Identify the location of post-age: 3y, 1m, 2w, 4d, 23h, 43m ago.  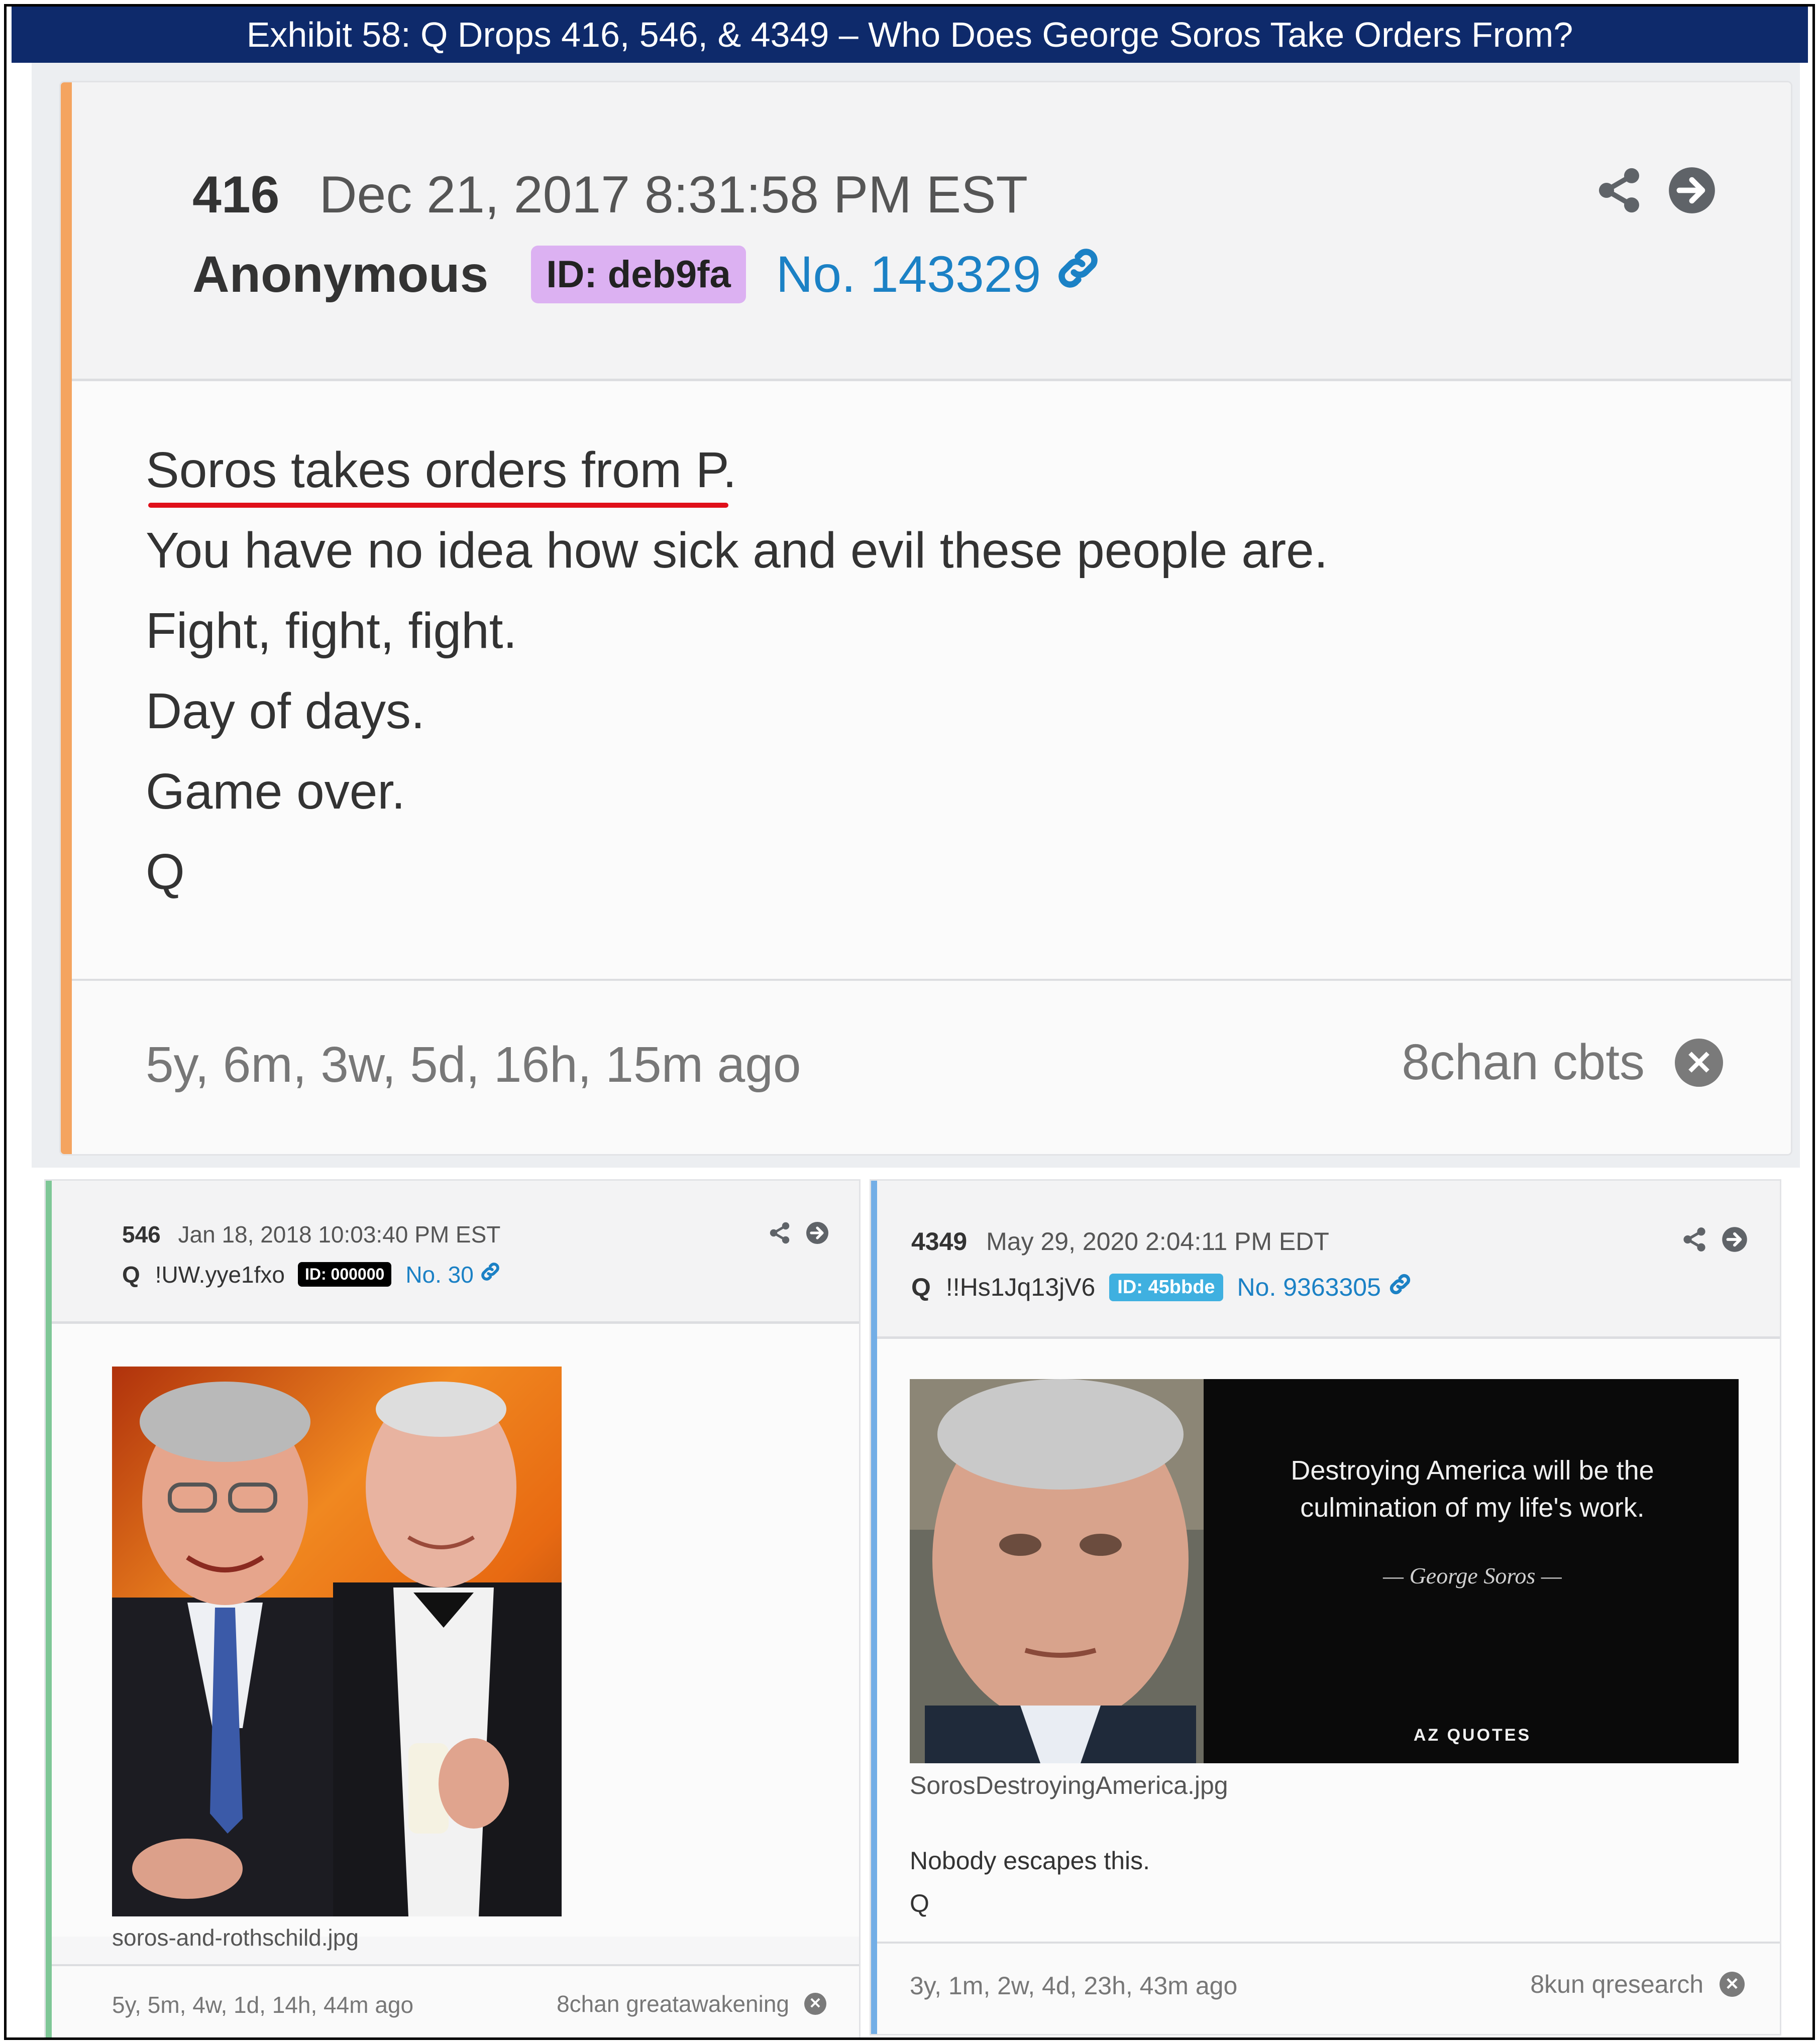
(1074, 1986).